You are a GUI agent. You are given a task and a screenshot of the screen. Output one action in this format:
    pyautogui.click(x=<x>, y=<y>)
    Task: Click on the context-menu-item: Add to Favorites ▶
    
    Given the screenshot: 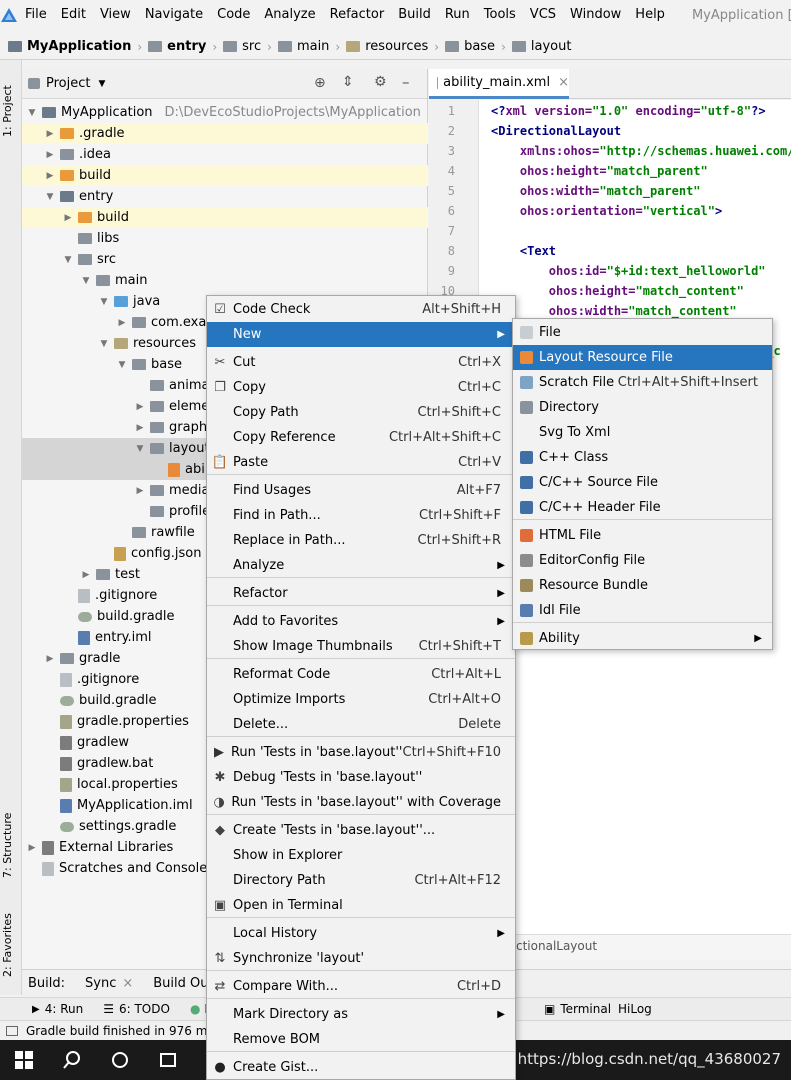 What is the action you would take?
    pyautogui.click(x=361, y=621)
    